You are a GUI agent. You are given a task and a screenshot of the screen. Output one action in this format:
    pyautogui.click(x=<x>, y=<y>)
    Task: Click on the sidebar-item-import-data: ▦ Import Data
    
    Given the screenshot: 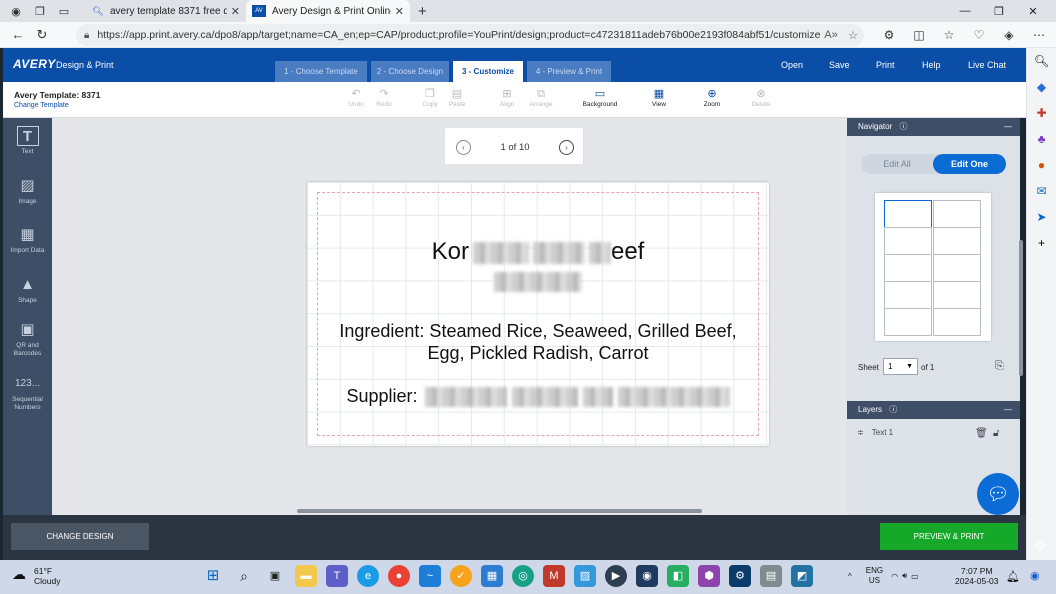 What is the action you would take?
    pyautogui.click(x=27, y=240)
    